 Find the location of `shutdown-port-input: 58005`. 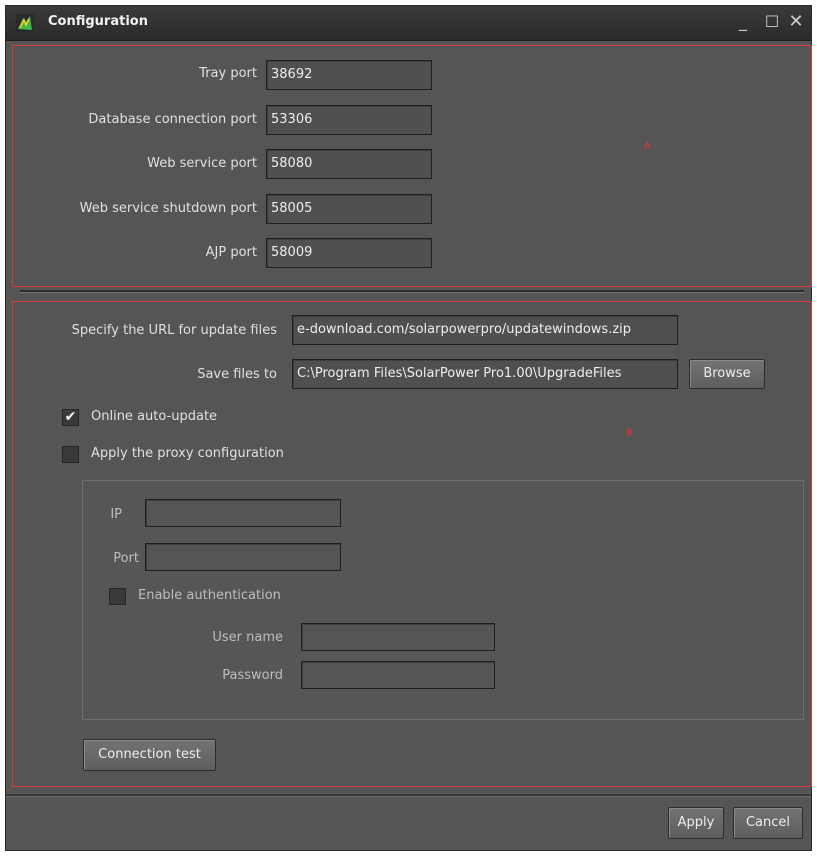

shutdown-port-input: 58005 is located at coordinates (349, 209).